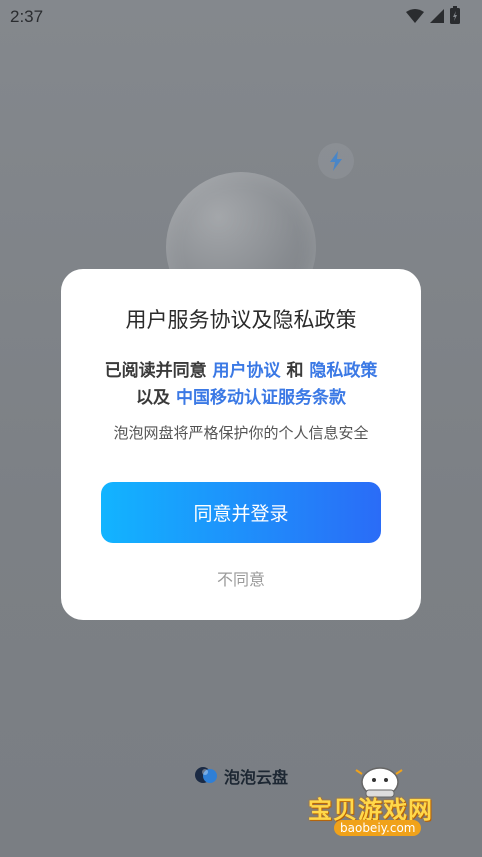 The image size is (482, 857). Describe the element at coordinates (336, 161) in the screenshot. I see `lightning-icon` at that location.